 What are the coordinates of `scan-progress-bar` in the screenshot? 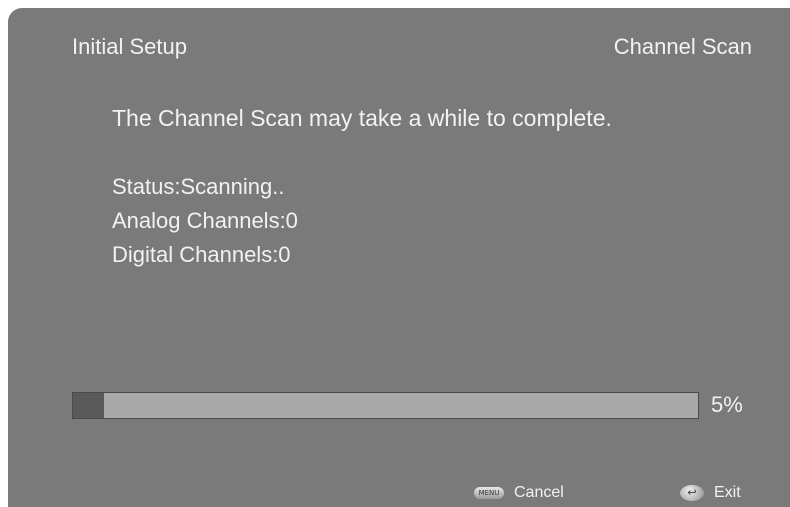 It's located at (385, 405).